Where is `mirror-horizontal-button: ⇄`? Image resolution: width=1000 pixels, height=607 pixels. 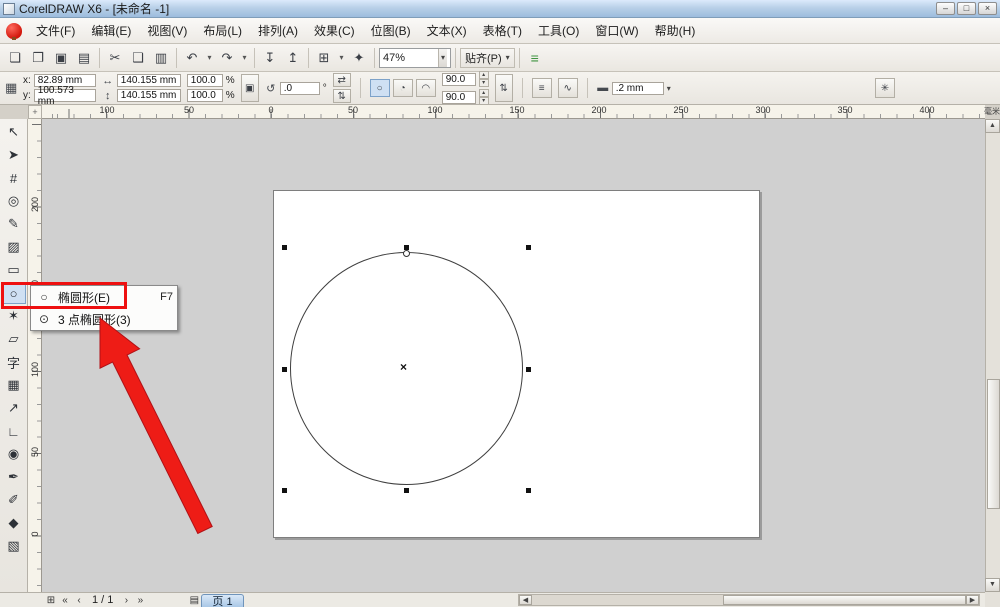
mirror-horizontal-button: ⇄ is located at coordinates (341, 80).